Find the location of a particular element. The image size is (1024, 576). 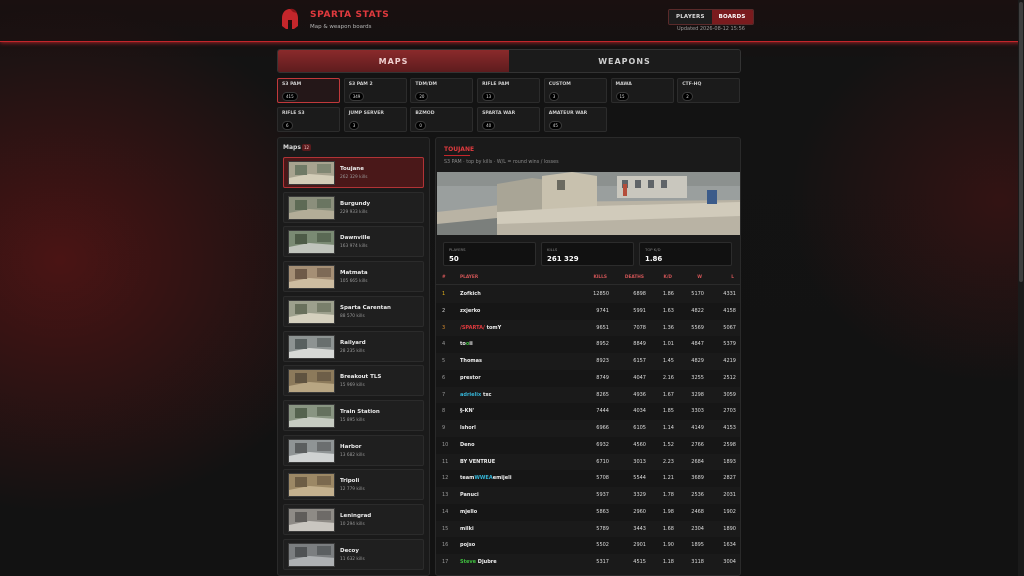

rank-cell: 6 is located at coordinates (444, 377).